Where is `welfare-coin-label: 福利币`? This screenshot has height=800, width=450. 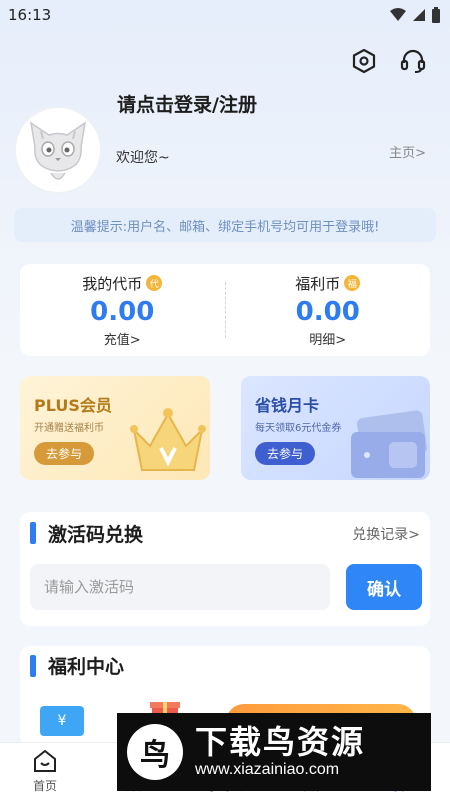
welfare-coin-label: 福利币 is located at coordinates (318, 283).